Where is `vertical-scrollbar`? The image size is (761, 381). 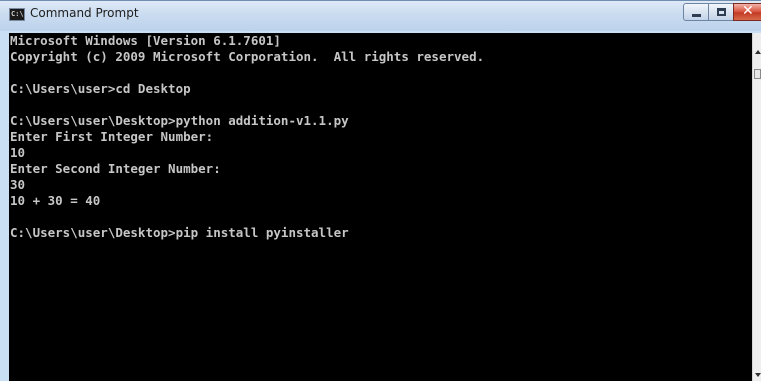 vertical-scrollbar is located at coordinates (756, 207).